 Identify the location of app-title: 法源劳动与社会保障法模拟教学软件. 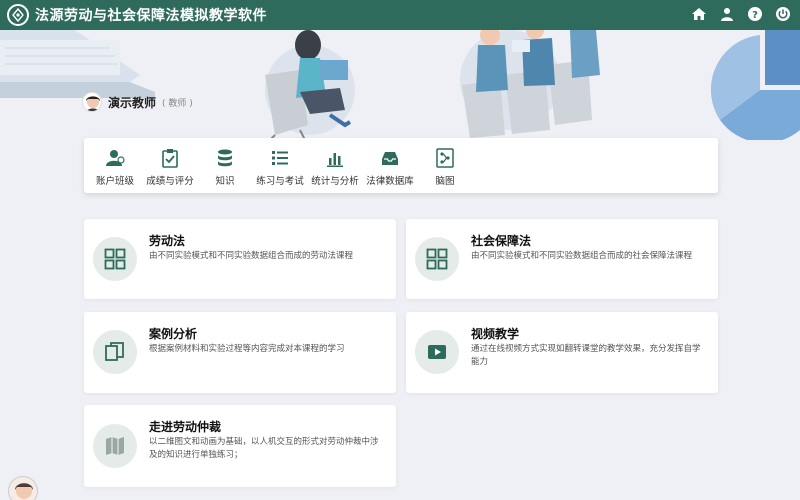
(151, 16).